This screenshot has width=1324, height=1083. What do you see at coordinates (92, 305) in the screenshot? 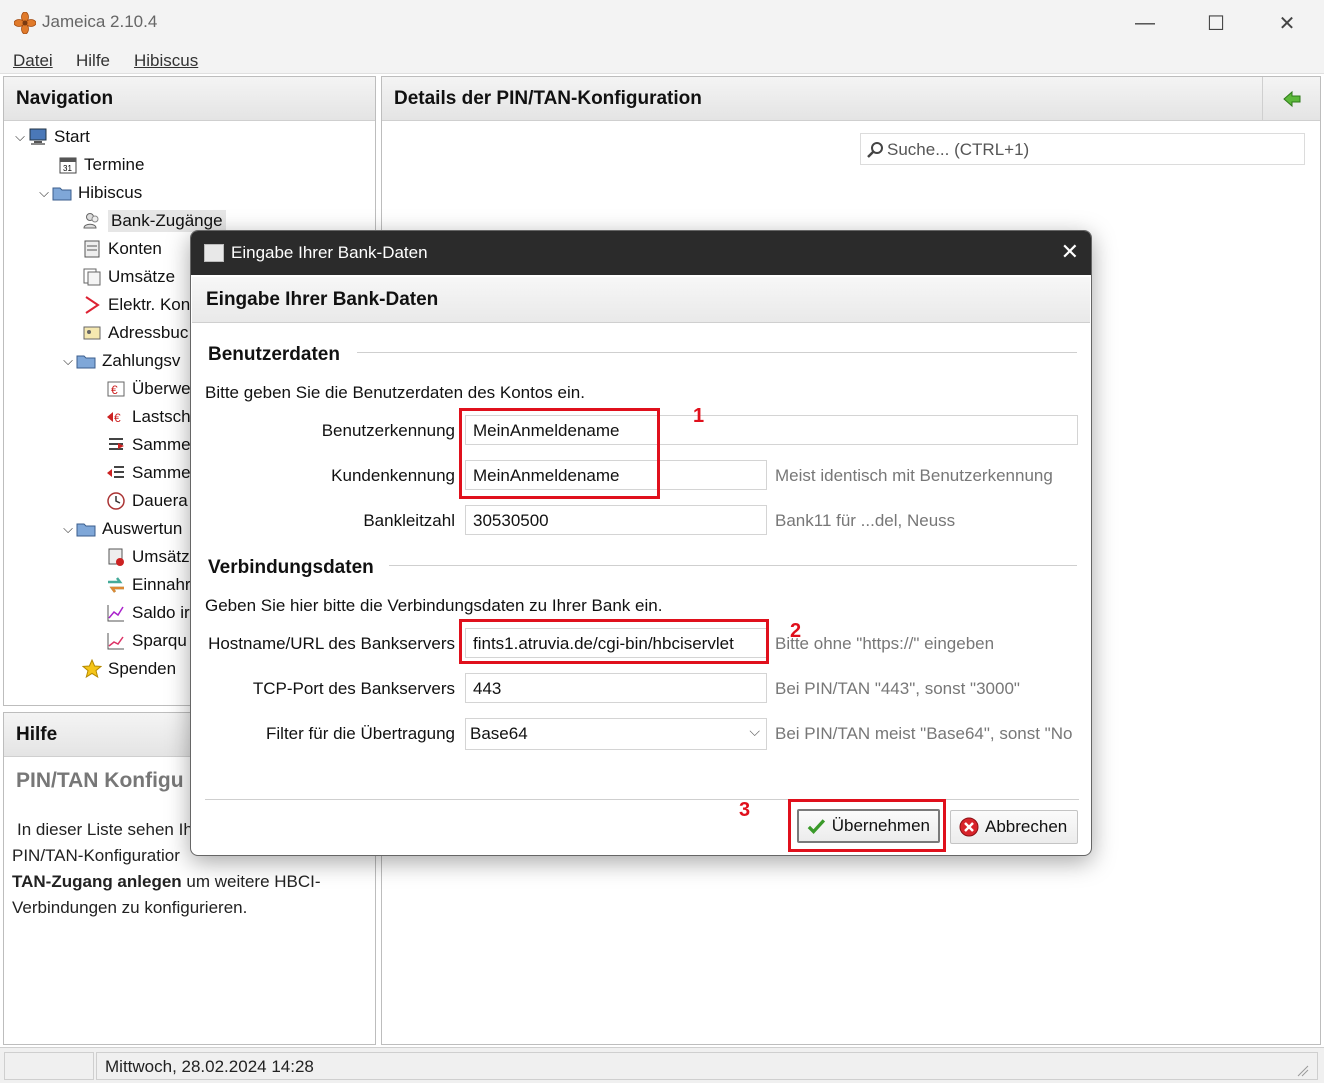
I see `pdf-icon` at bounding box center [92, 305].